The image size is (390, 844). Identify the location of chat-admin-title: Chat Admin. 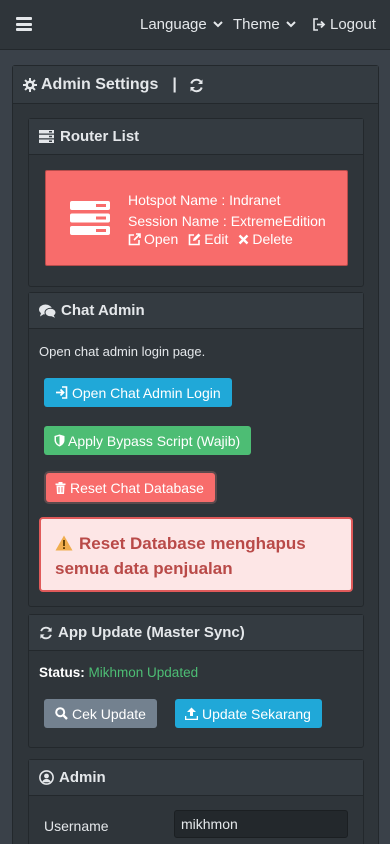
(103, 310).